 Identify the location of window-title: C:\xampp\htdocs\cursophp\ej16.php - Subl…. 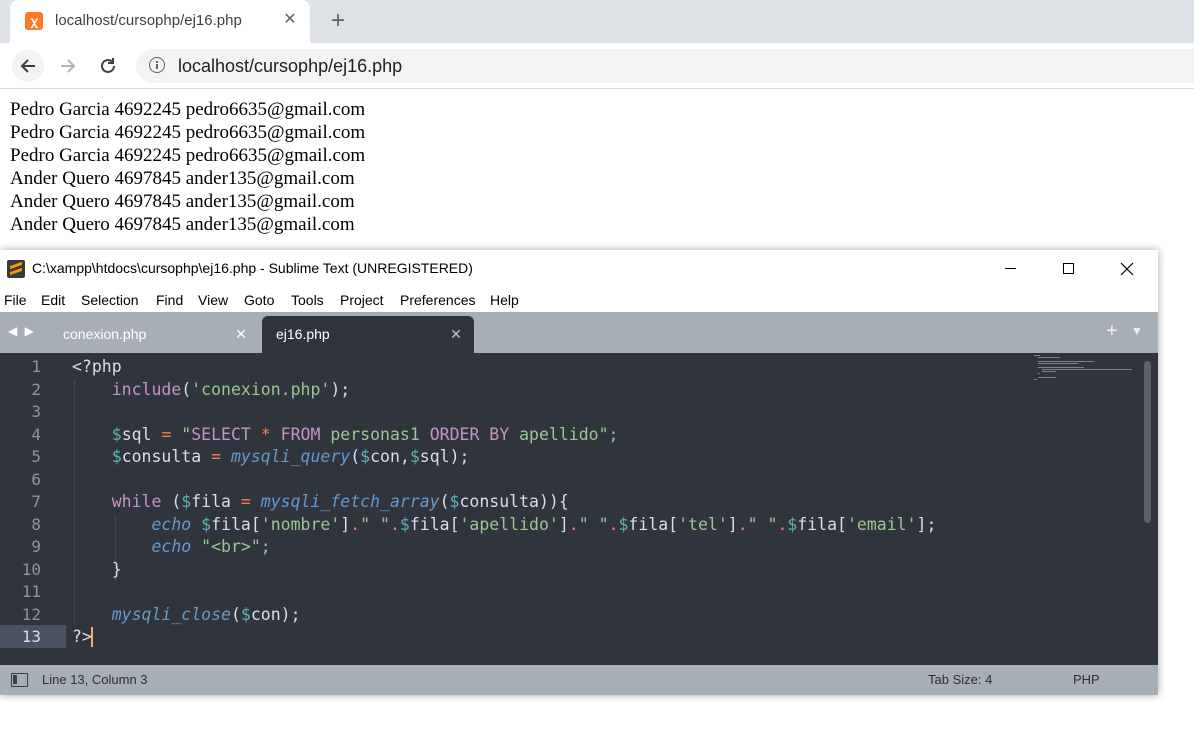
(252, 268).